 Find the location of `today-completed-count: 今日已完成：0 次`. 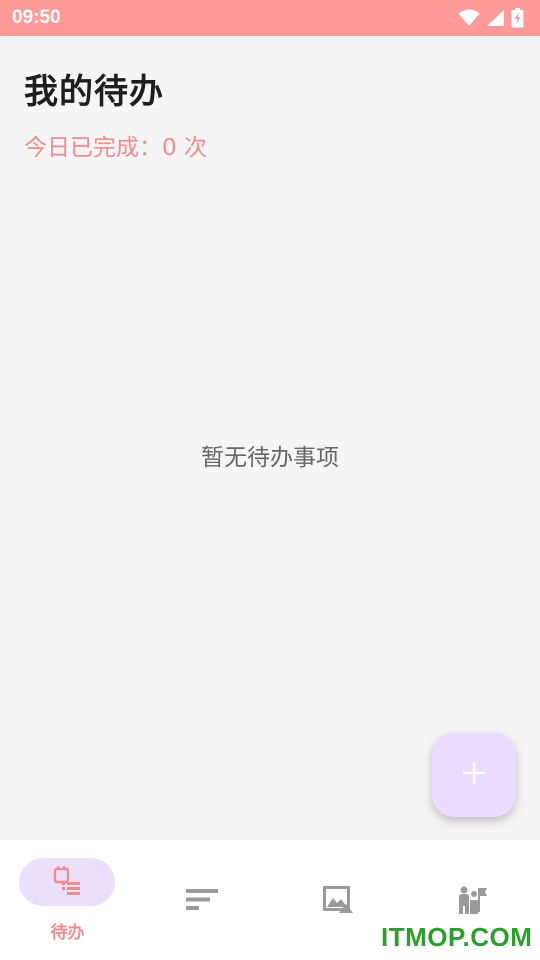

today-completed-count: 今日已完成：0 次 is located at coordinates (115, 148).